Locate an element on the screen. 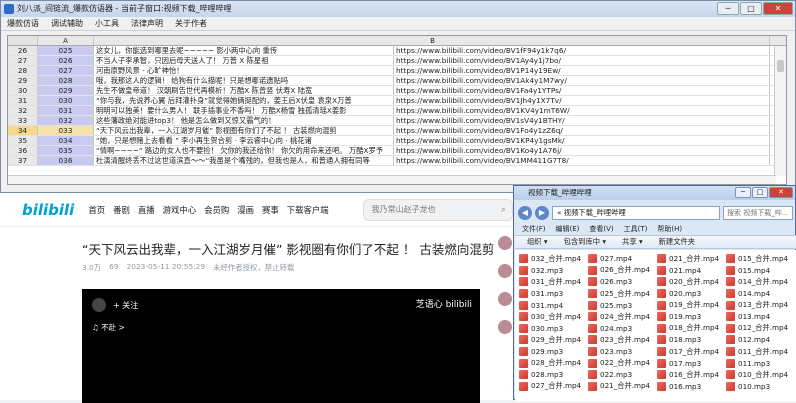  file-item: 029_合并.mp4 is located at coordinates (552, 340).